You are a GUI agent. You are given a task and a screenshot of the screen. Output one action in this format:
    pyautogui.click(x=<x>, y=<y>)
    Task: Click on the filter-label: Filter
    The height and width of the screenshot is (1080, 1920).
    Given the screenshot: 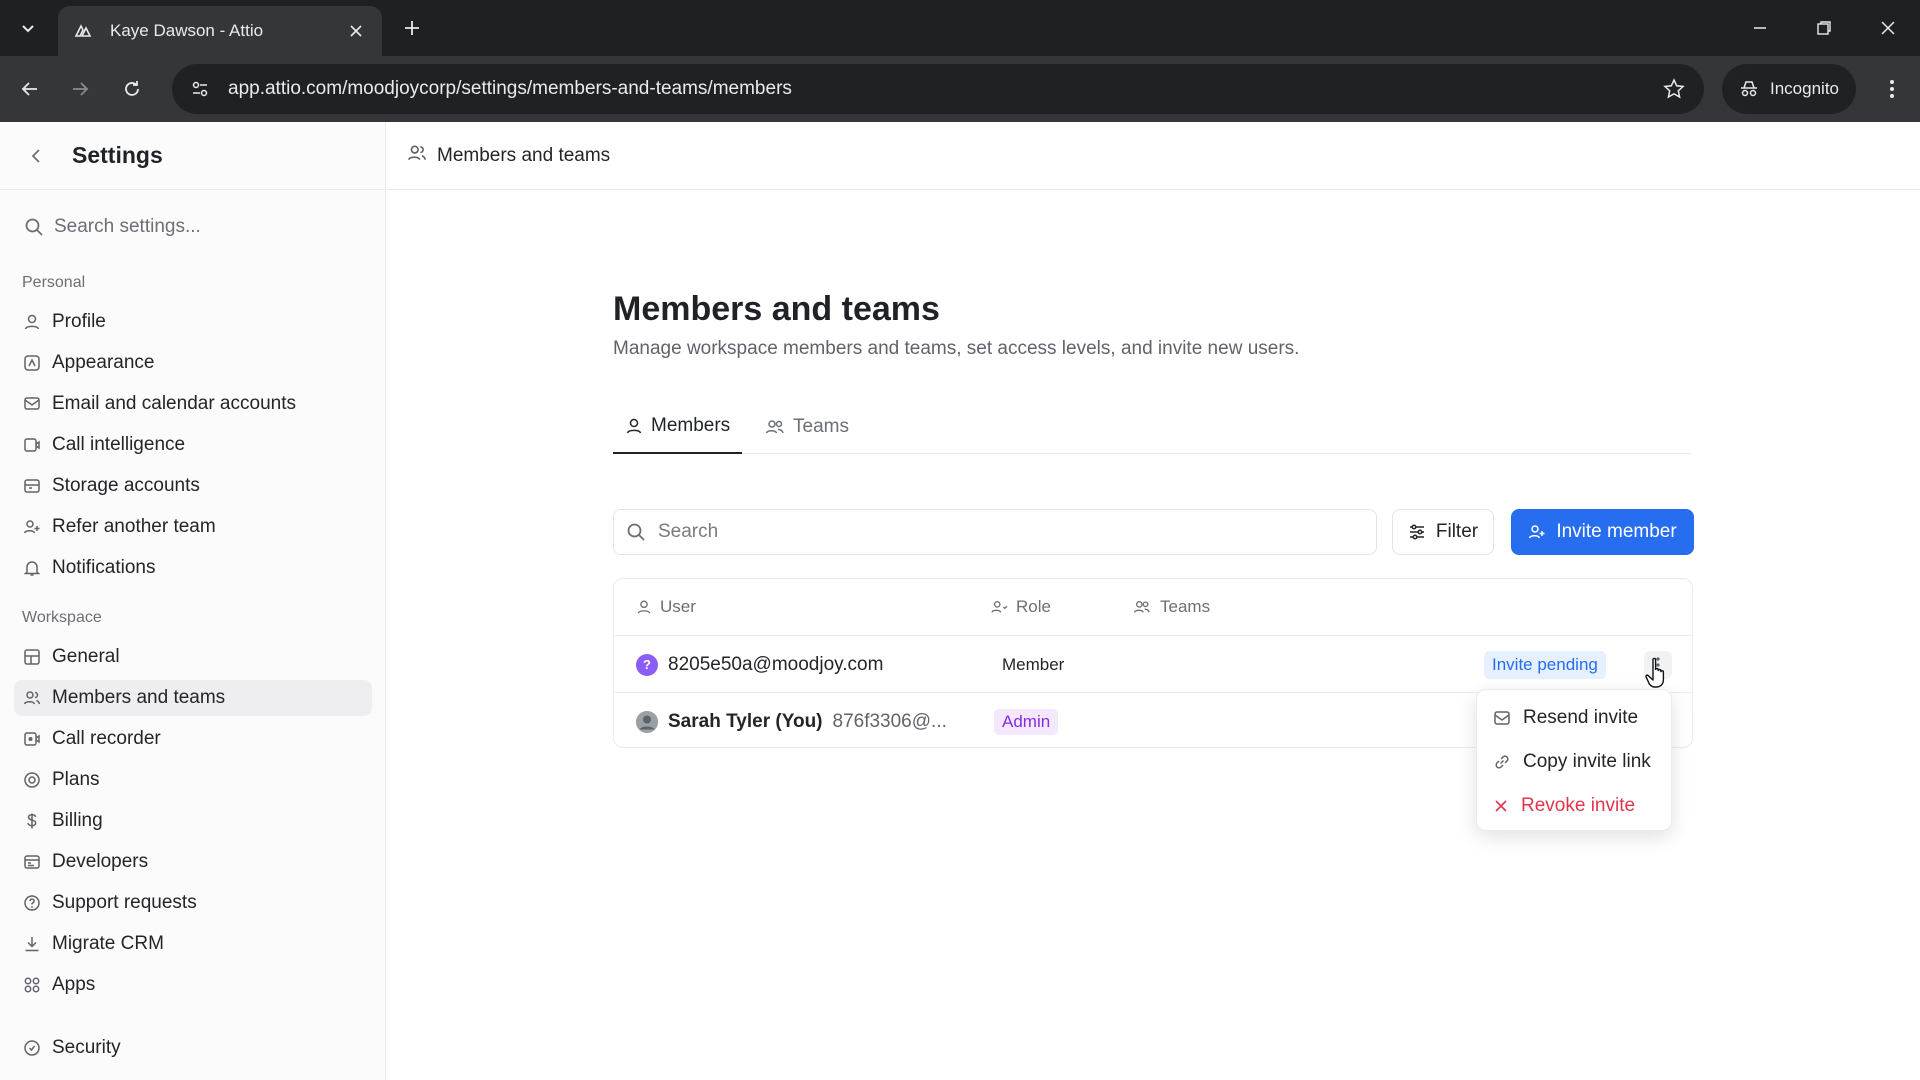 What is the action you would take?
    pyautogui.click(x=1457, y=531)
    